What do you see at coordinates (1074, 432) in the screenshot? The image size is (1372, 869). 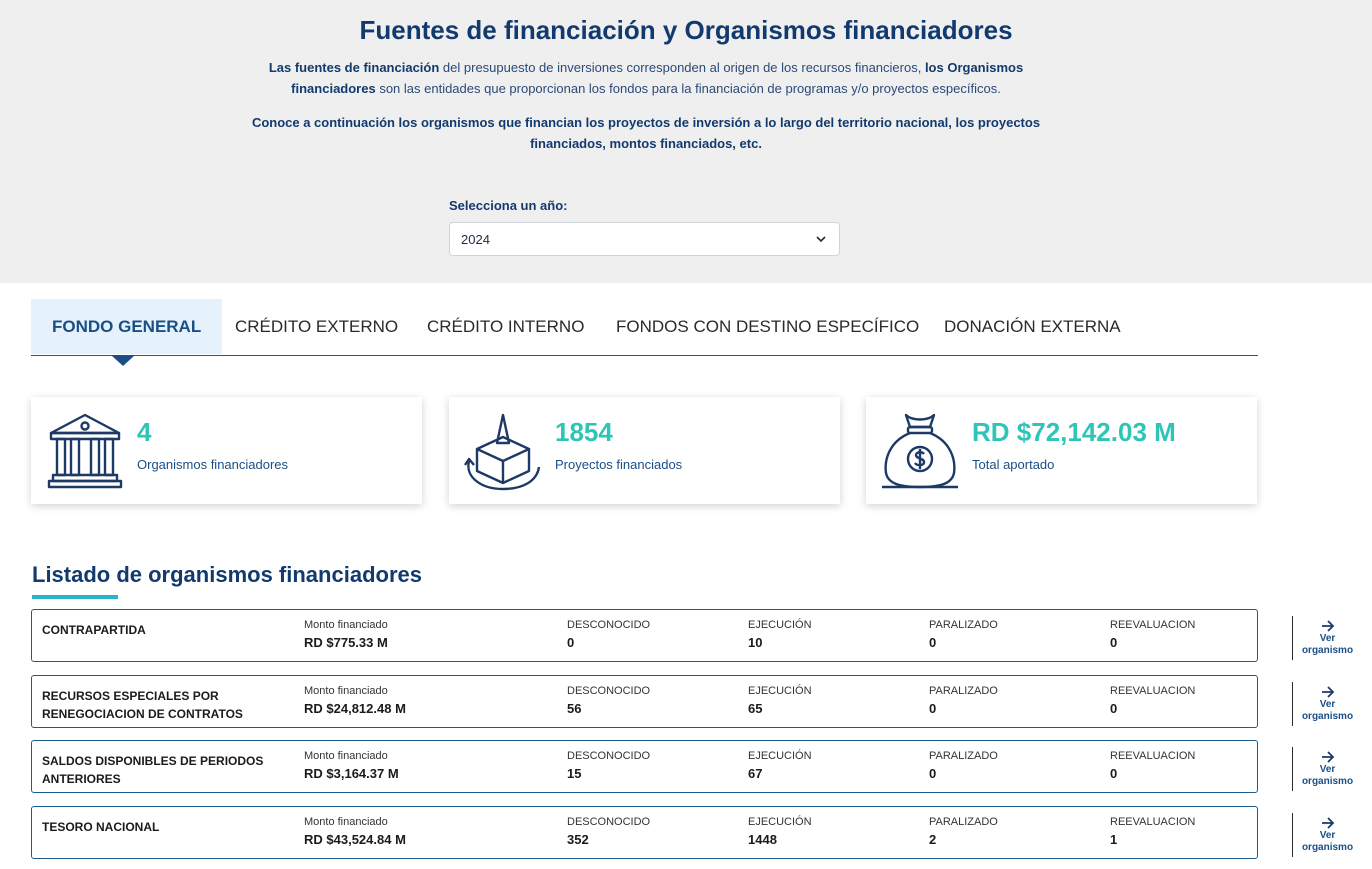 I see `stat-value: RD $72,142.03 M` at bounding box center [1074, 432].